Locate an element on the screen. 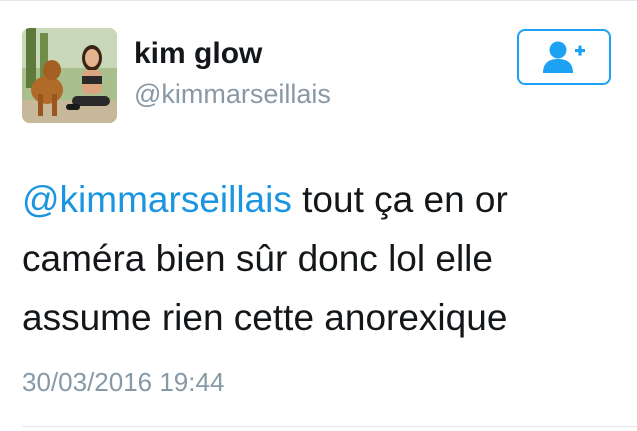 The width and height of the screenshot is (637, 431). avatar is located at coordinates (69, 75).